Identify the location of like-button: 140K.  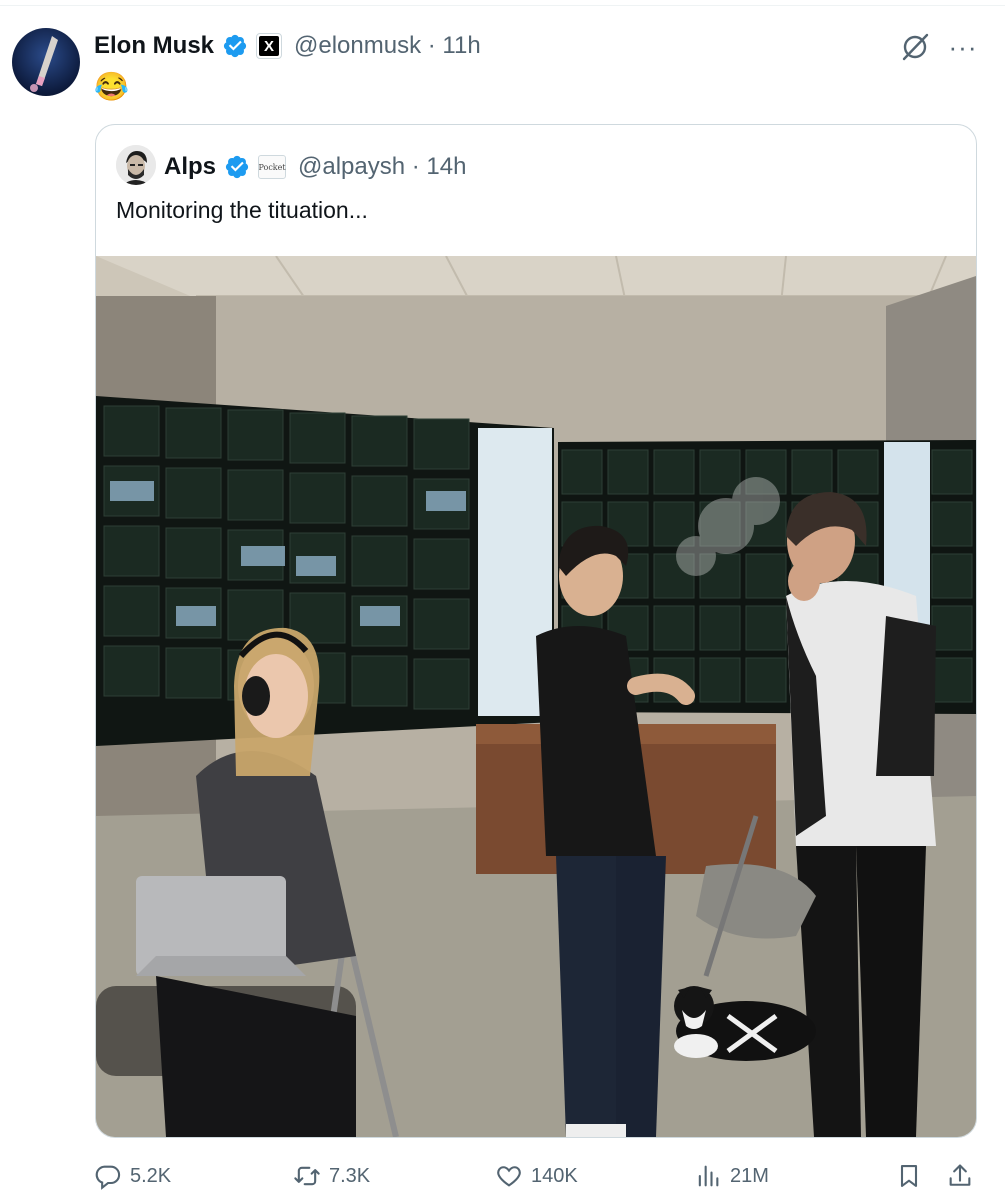
(536, 1176).